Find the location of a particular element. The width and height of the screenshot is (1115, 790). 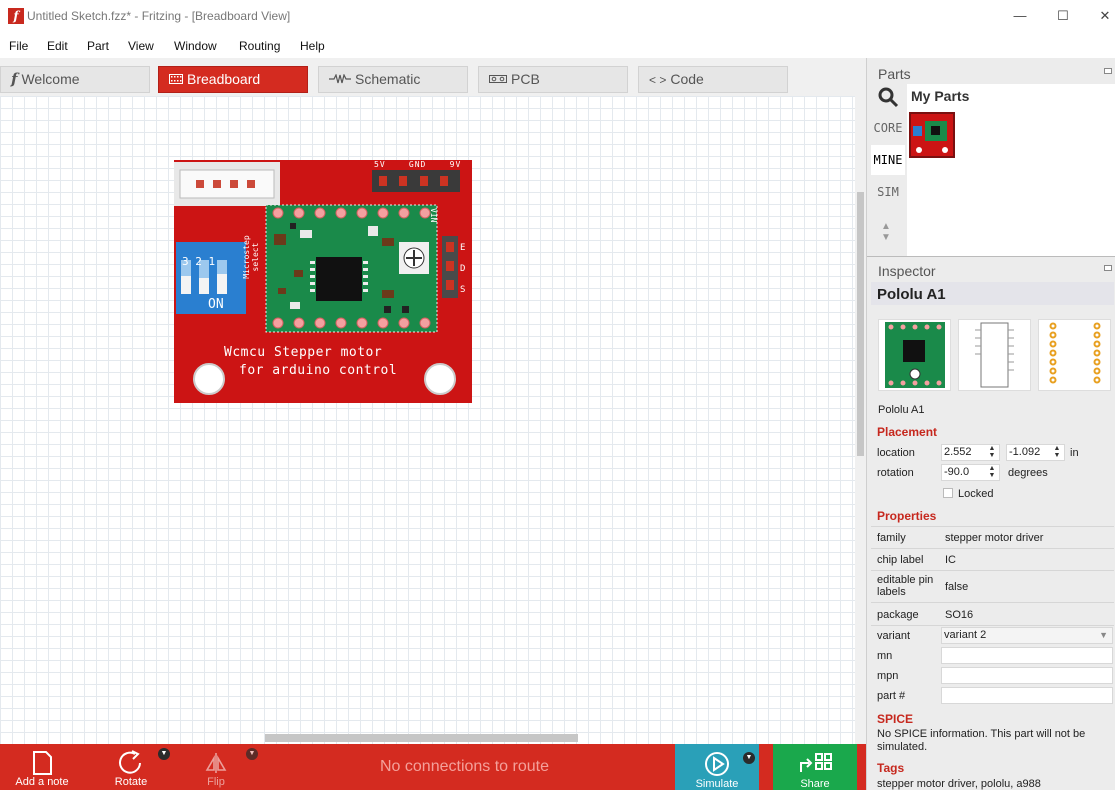

menu-window: Window is located at coordinates (195, 46).